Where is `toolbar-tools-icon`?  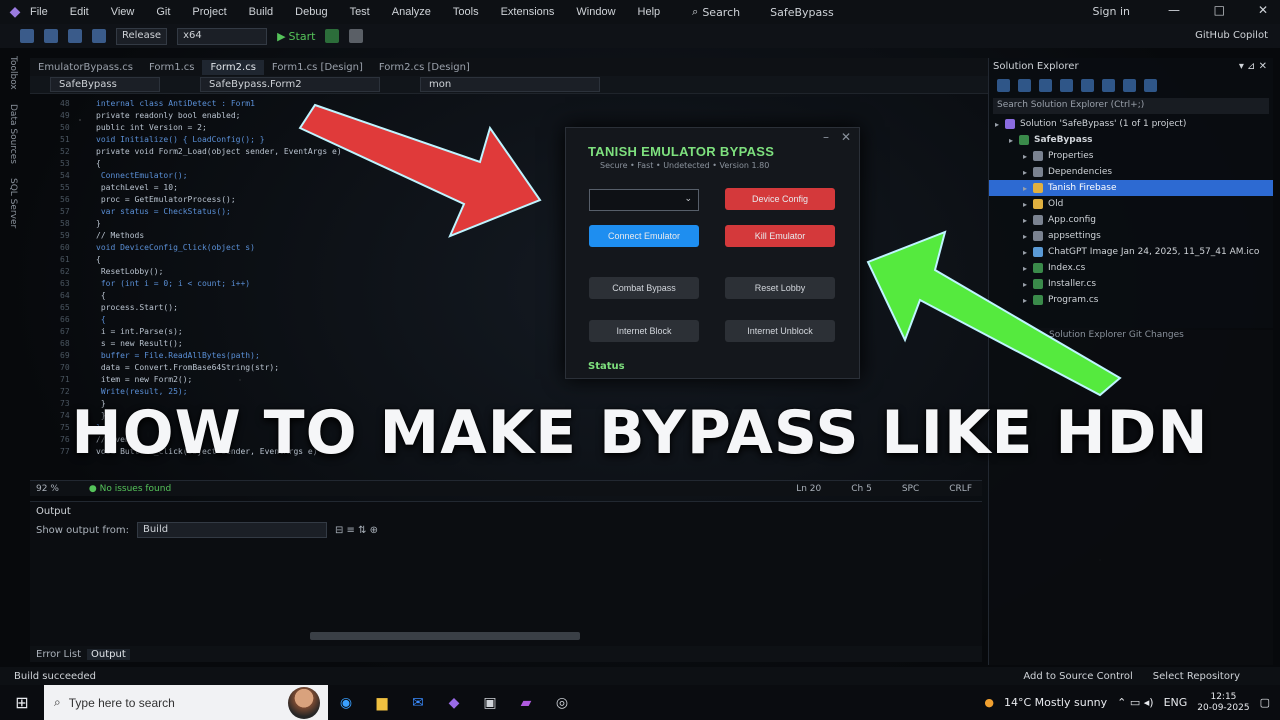 toolbar-tools-icon is located at coordinates (356, 36).